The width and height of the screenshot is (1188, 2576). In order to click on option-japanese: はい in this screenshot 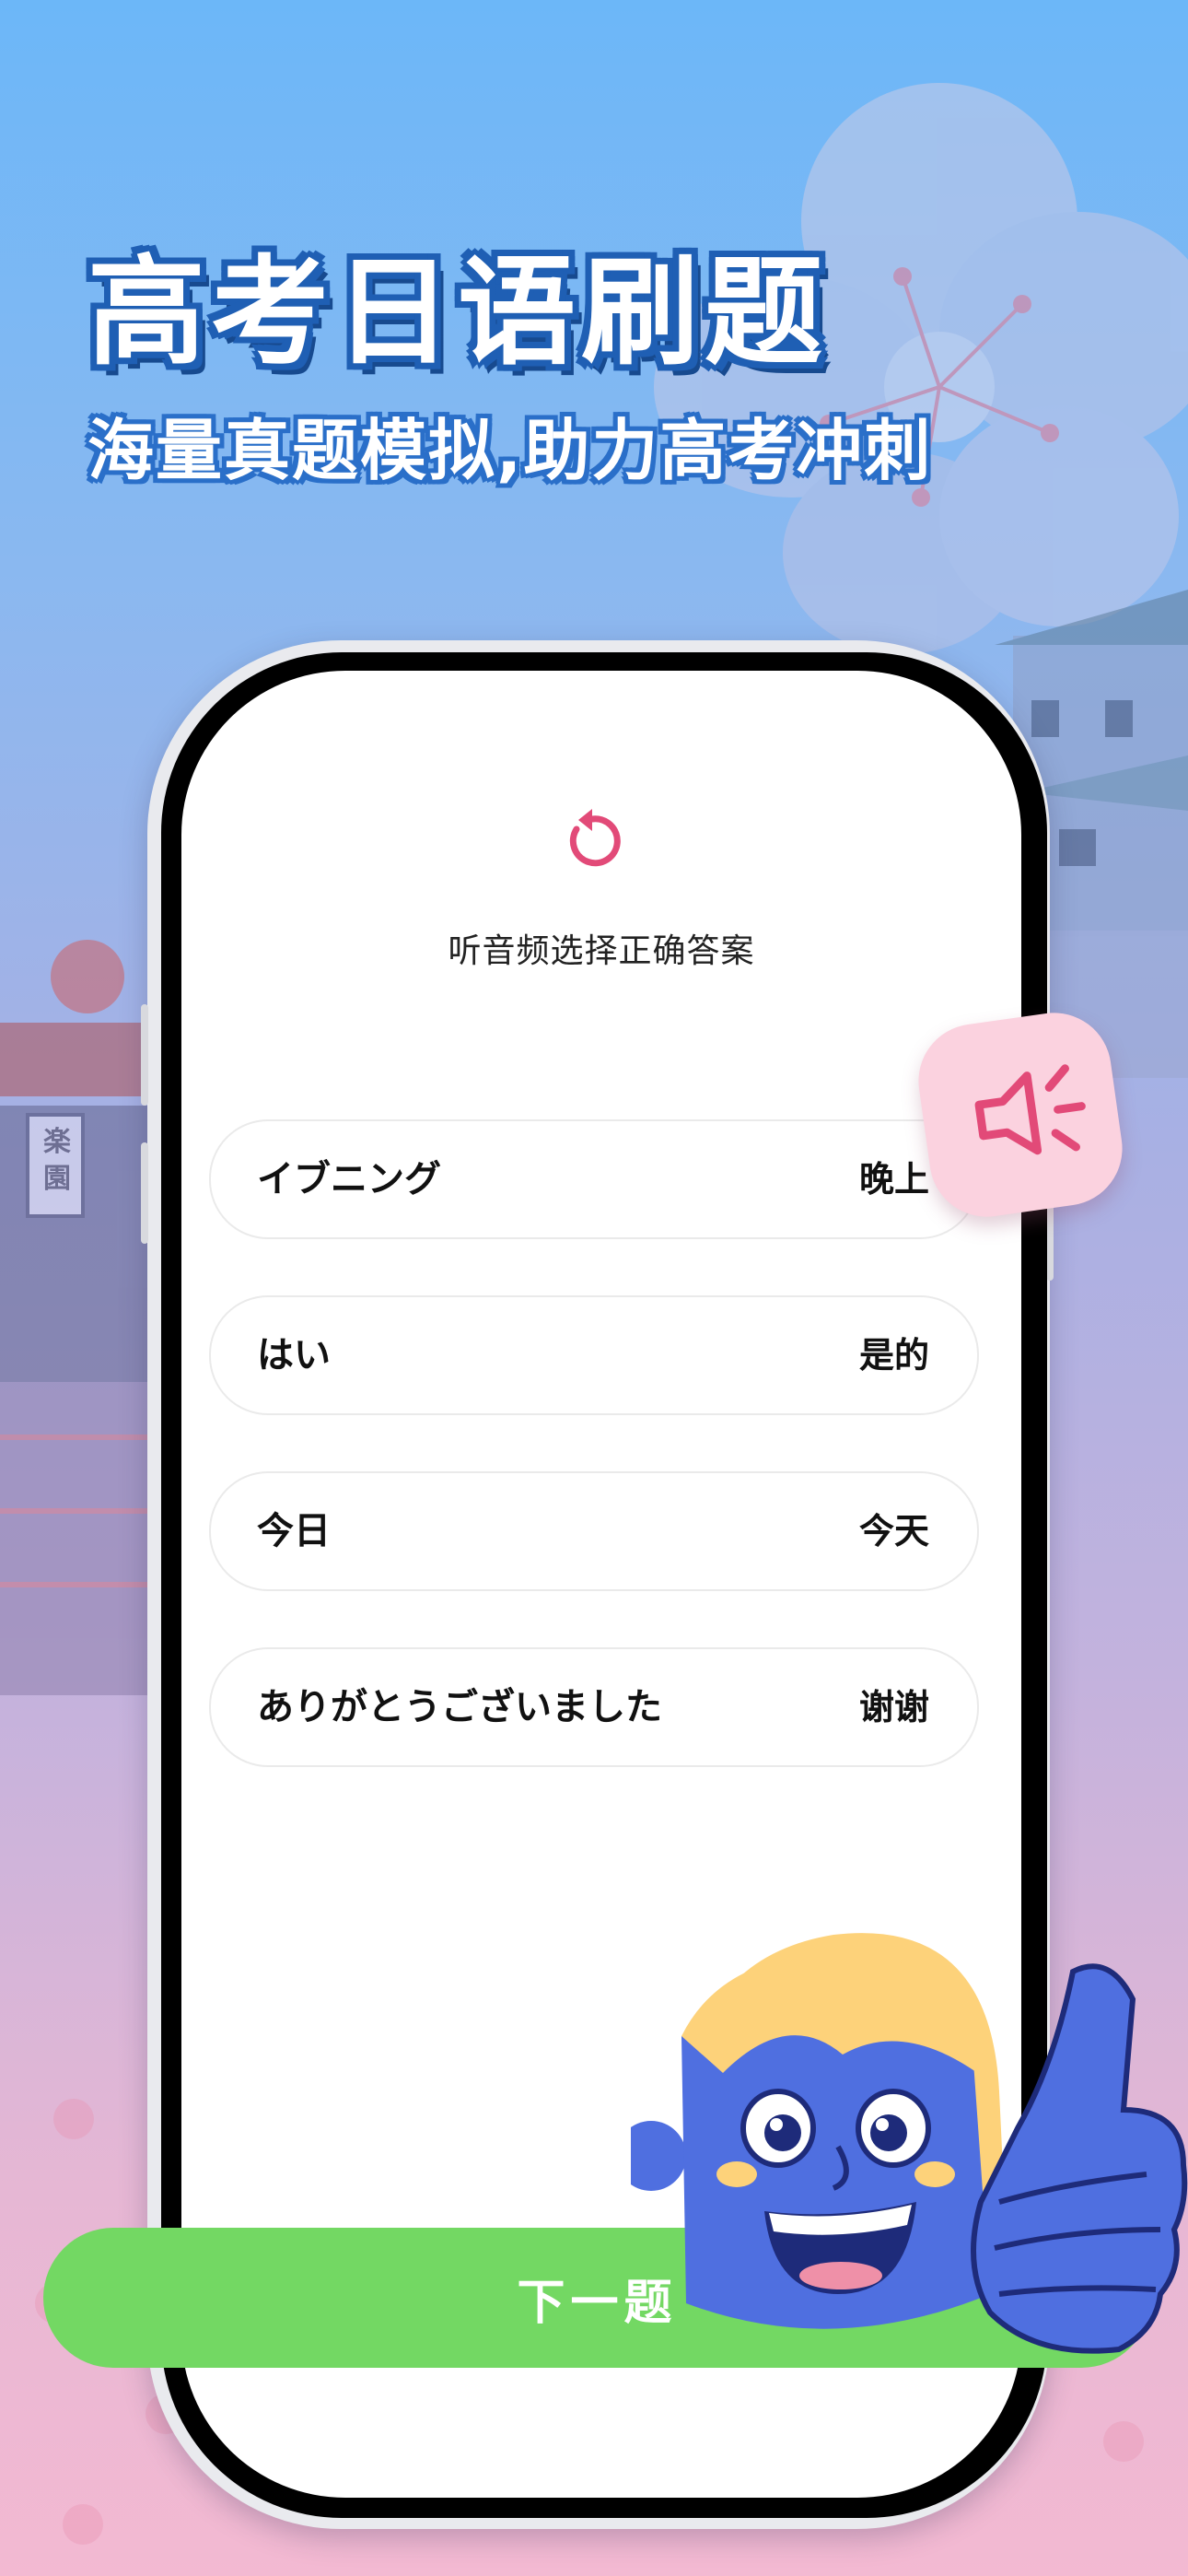, I will do `click(294, 1355)`.